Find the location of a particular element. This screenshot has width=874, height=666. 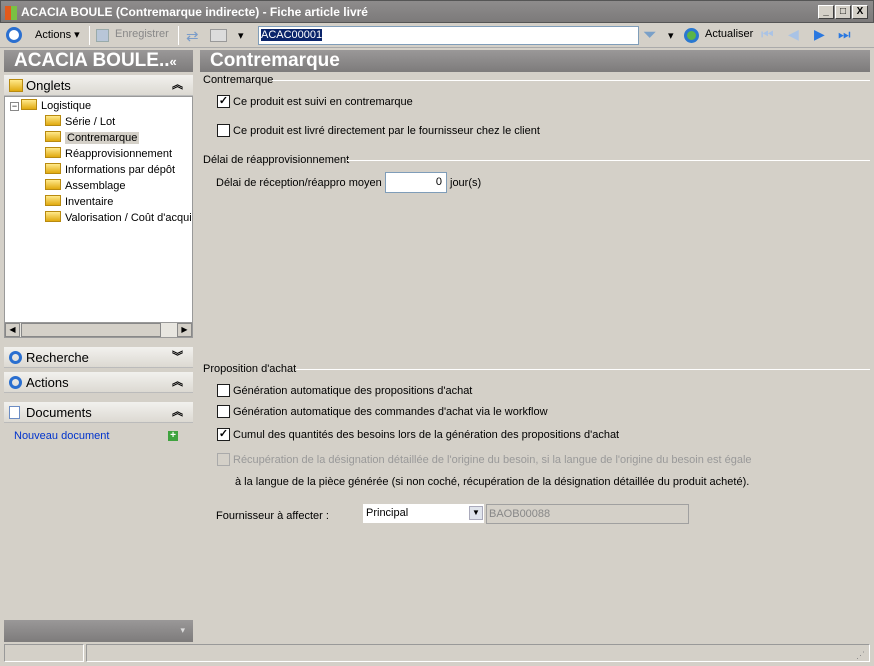

new-document-link: Nouveau document is located at coordinates (61, 436).